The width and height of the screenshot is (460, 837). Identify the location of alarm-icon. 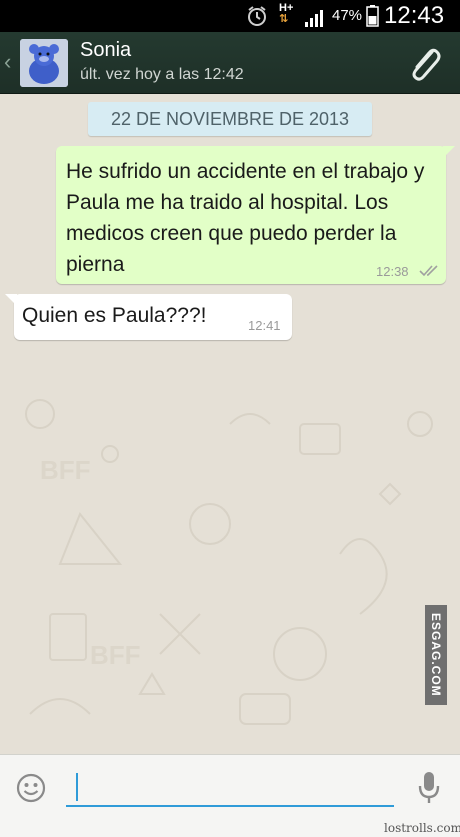
(257, 16).